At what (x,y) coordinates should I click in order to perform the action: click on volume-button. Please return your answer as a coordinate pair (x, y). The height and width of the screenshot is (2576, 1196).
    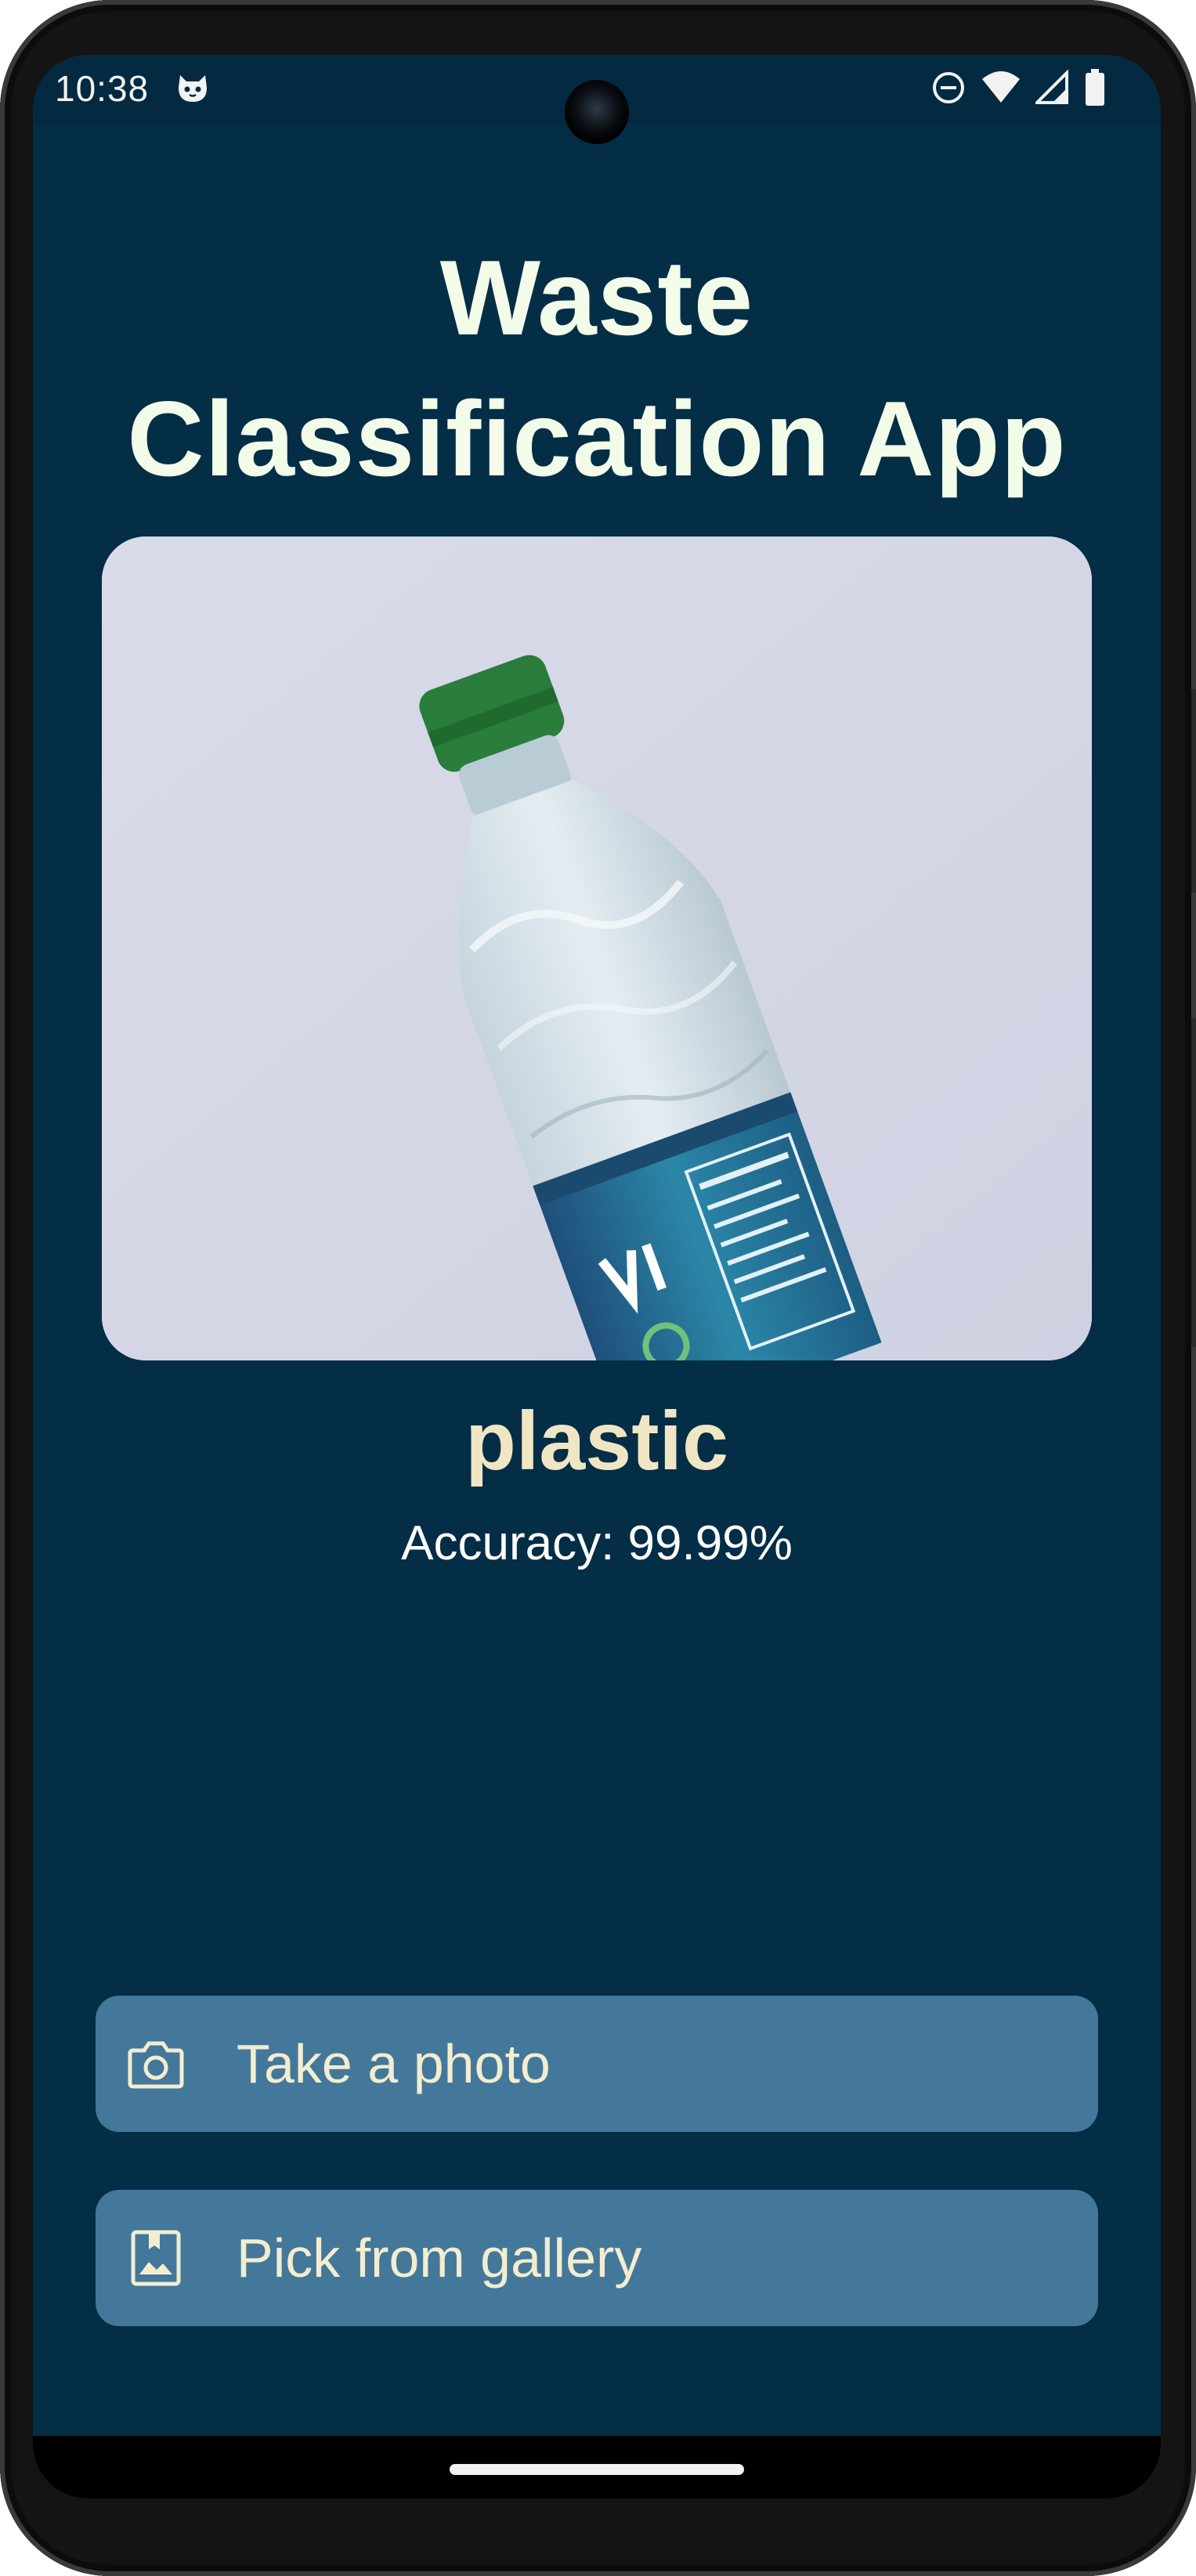
    Looking at the image, I should click on (1193, 1182).